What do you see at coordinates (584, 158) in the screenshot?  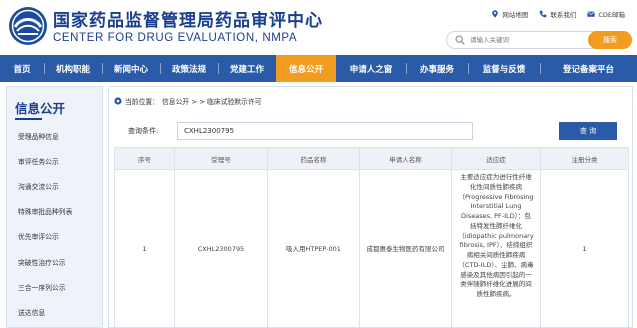 I see `header-reg-class: 注册分类` at bounding box center [584, 158].